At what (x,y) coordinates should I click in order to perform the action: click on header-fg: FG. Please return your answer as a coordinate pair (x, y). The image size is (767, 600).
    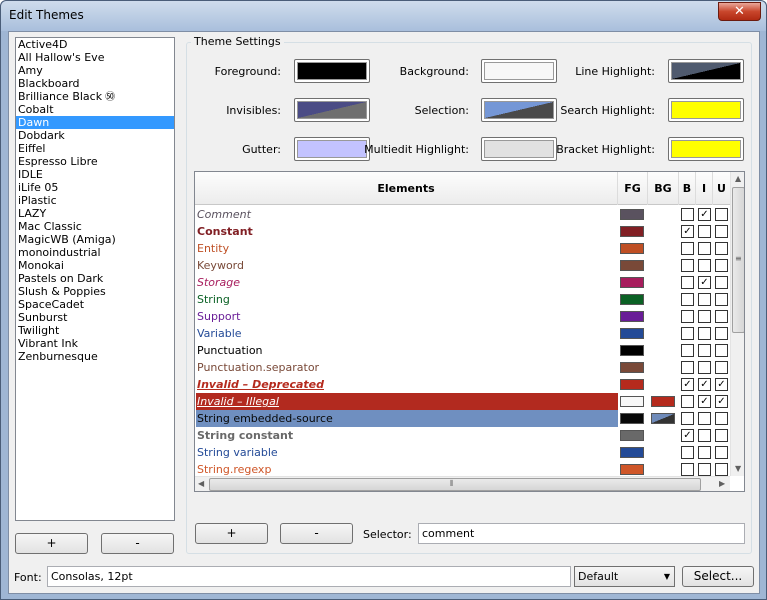
    Looking at the image, I should click on (633, 188).